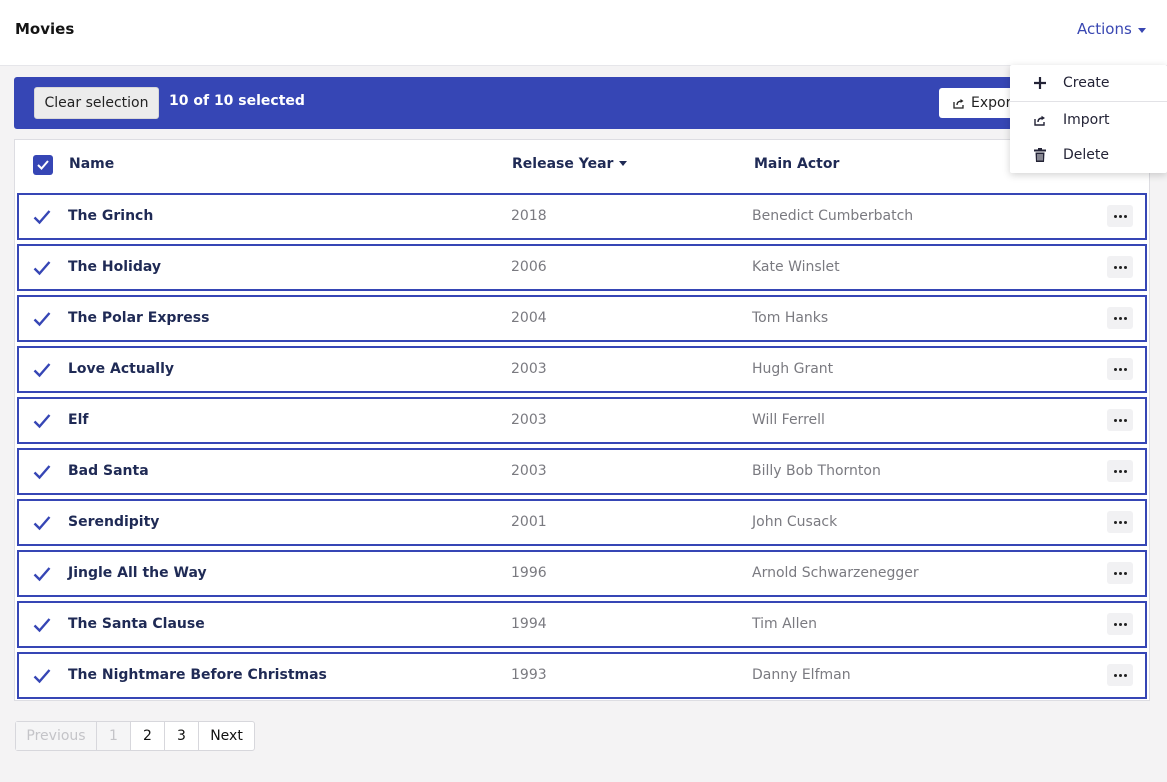 The width and height of the screenshot is (1167, 782). I want to click on check-icon, so click(43, 165).